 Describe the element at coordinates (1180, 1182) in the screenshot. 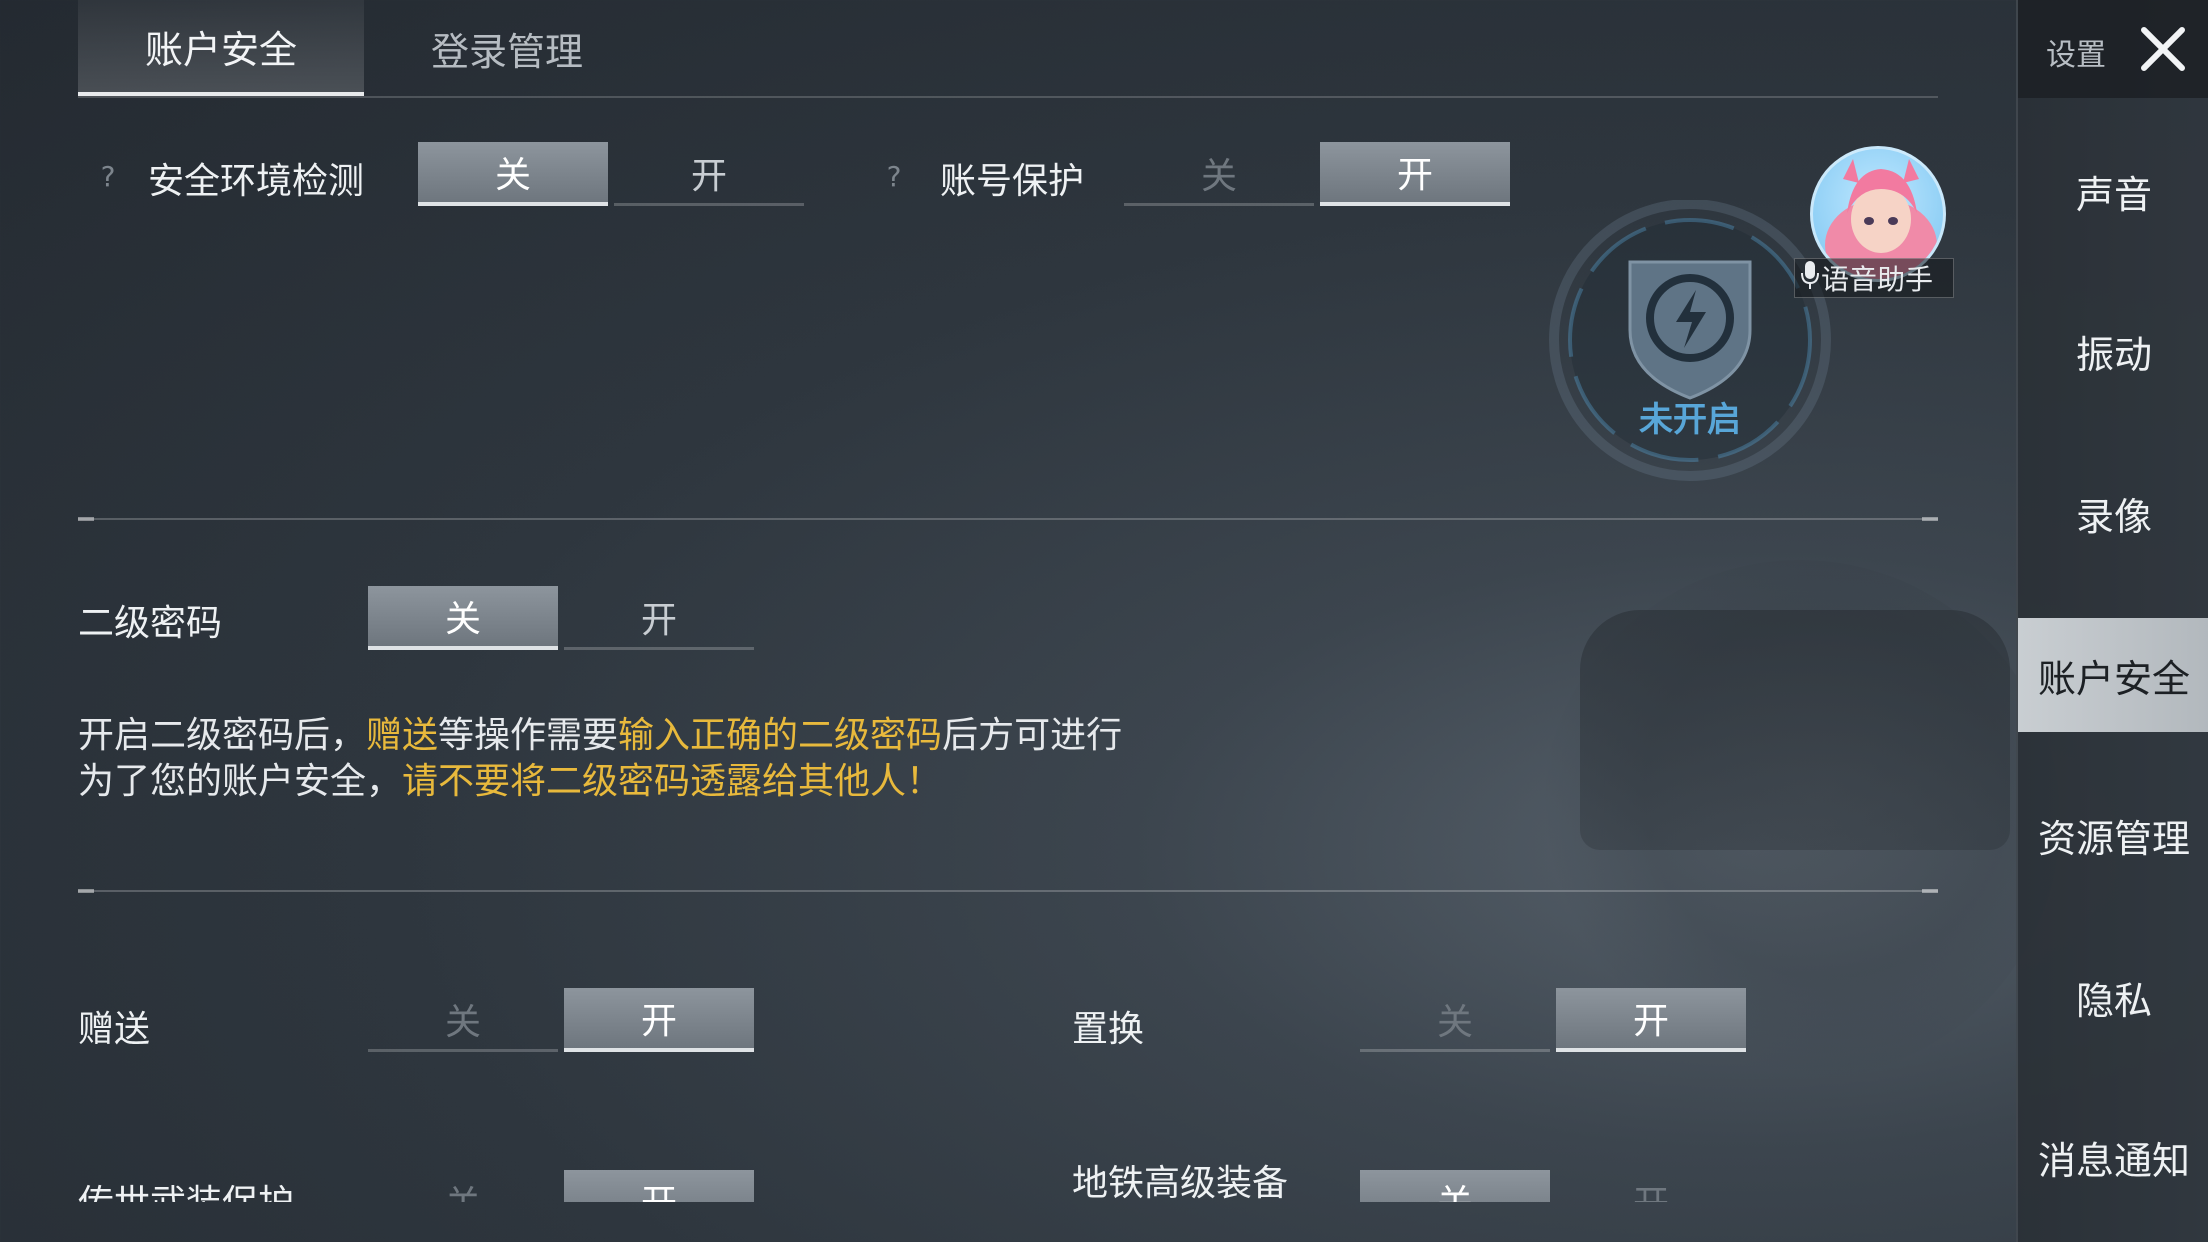

I see `metro-gear-label: 地铁高级装备` at that location.